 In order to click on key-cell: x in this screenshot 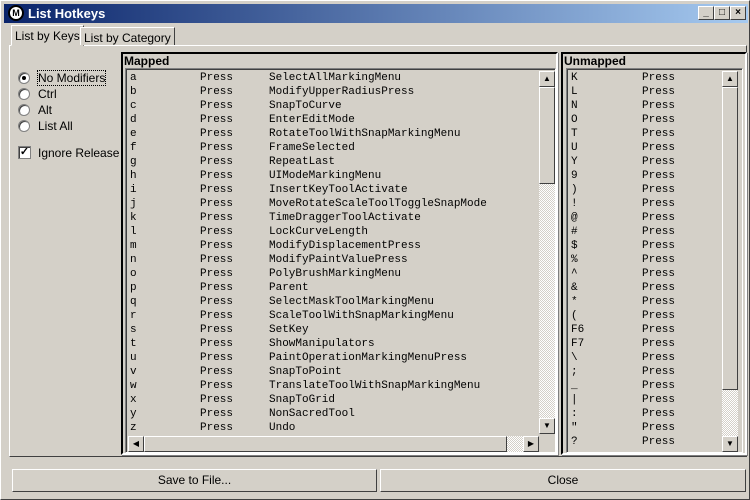, I will do `click(133, 400)`.